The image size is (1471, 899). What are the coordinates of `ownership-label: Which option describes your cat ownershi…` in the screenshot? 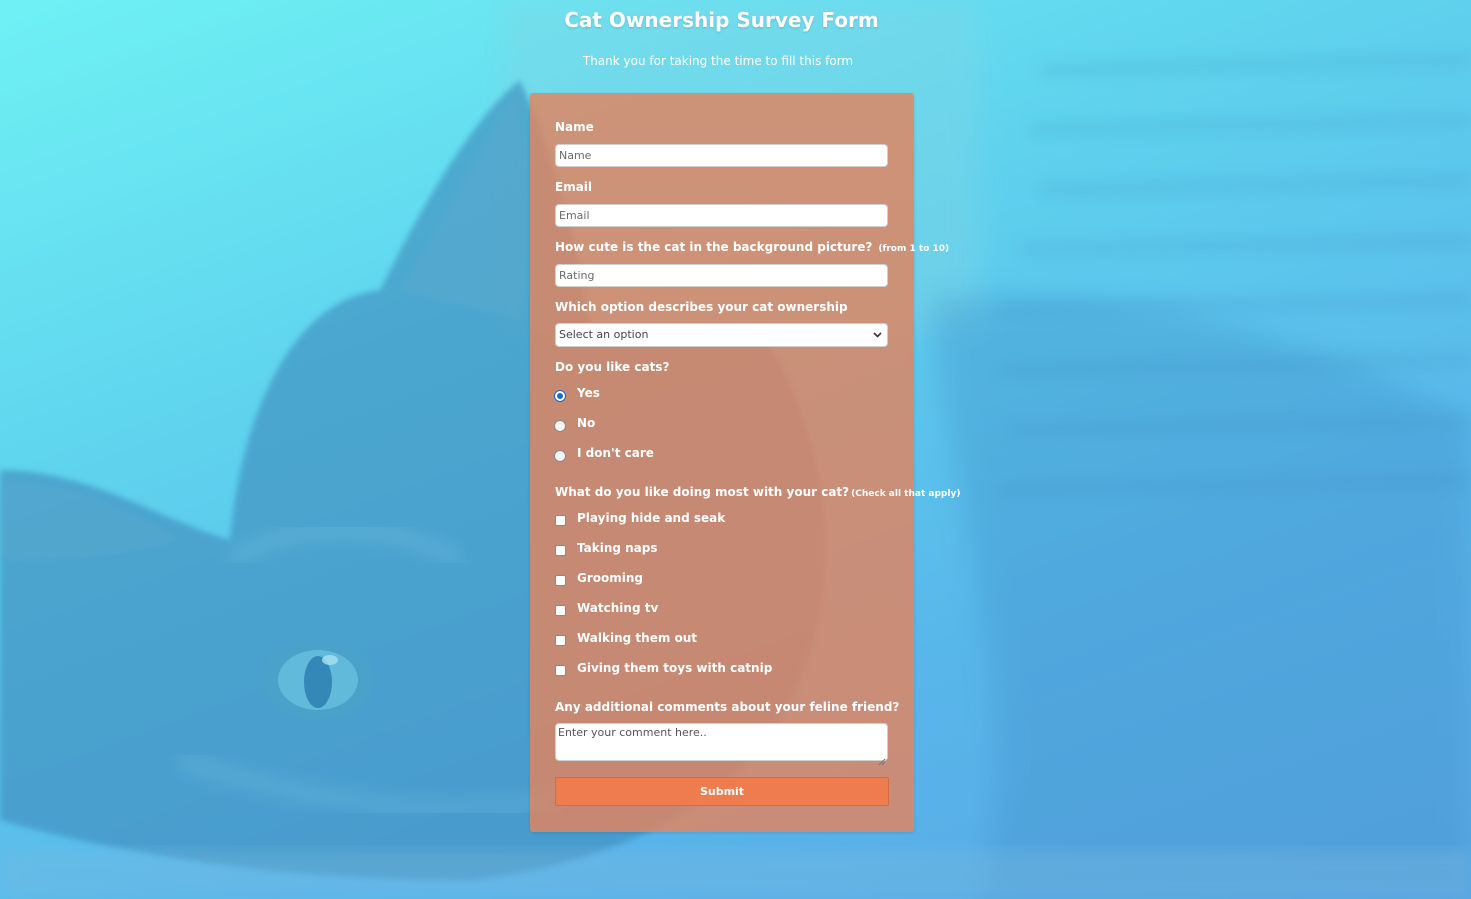 It's located at (701, 307).